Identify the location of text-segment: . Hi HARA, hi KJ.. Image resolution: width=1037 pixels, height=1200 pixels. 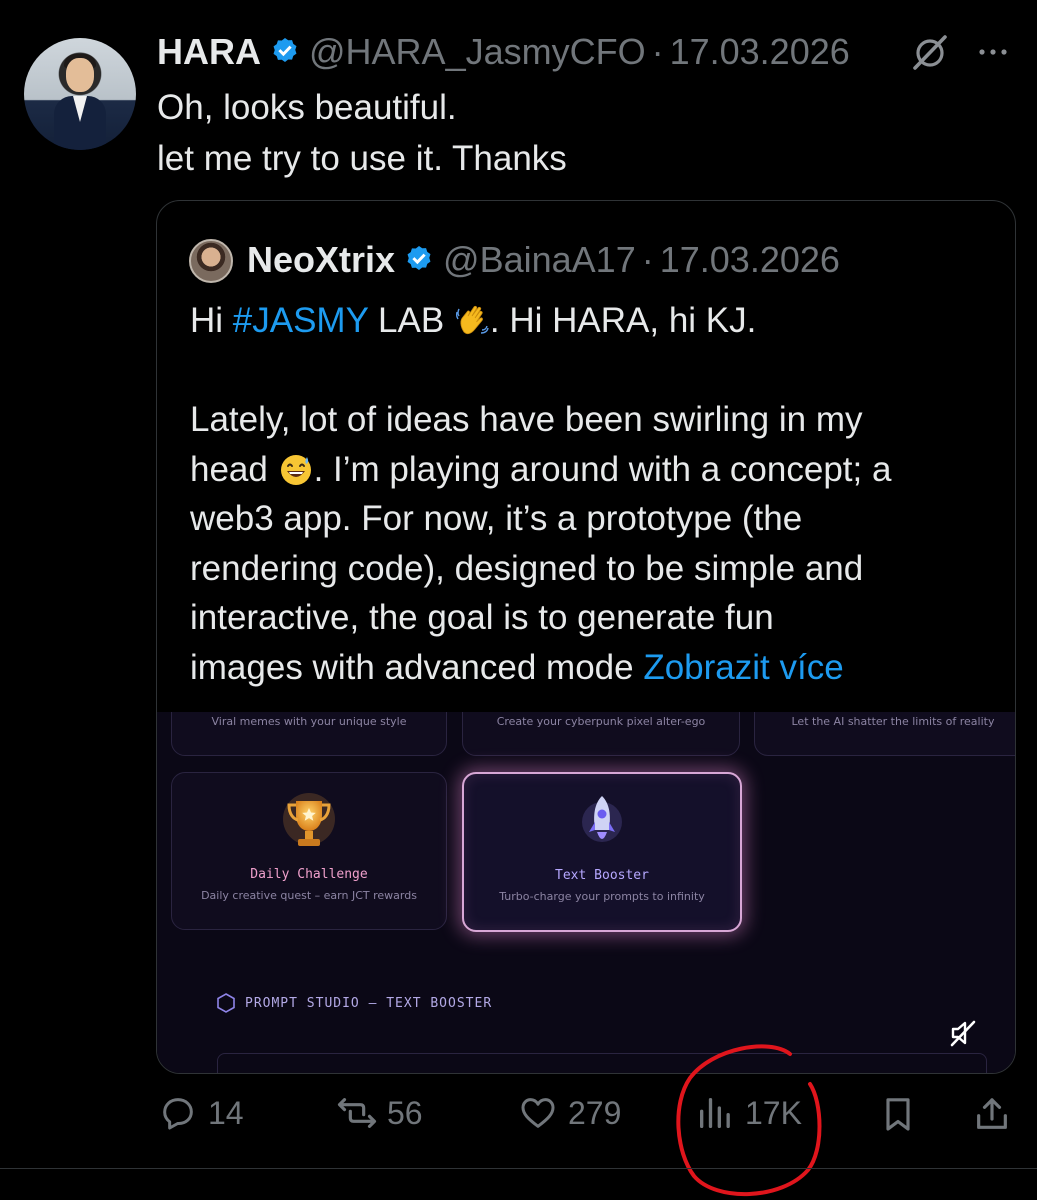
(623, 320).